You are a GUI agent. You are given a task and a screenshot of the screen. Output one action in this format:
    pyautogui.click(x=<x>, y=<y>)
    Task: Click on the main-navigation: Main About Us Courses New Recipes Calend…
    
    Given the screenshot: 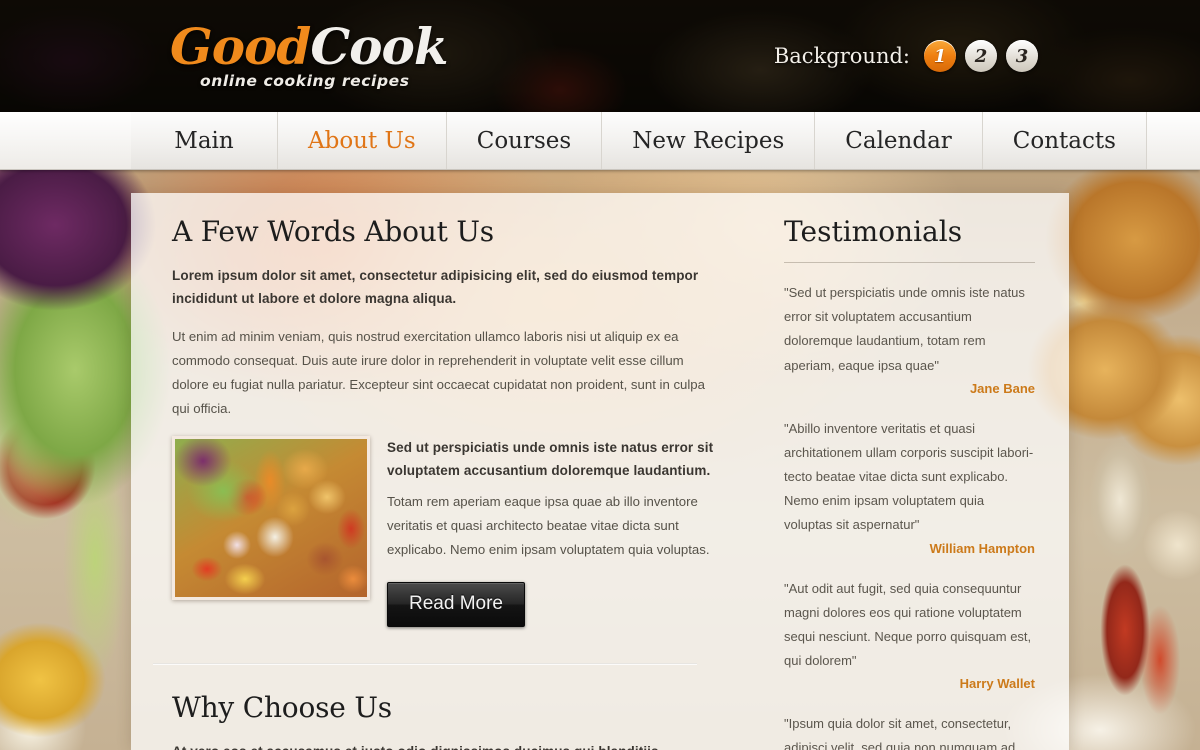 What is the action you would take?
    pyautogui.click(x=600, y=141)
    